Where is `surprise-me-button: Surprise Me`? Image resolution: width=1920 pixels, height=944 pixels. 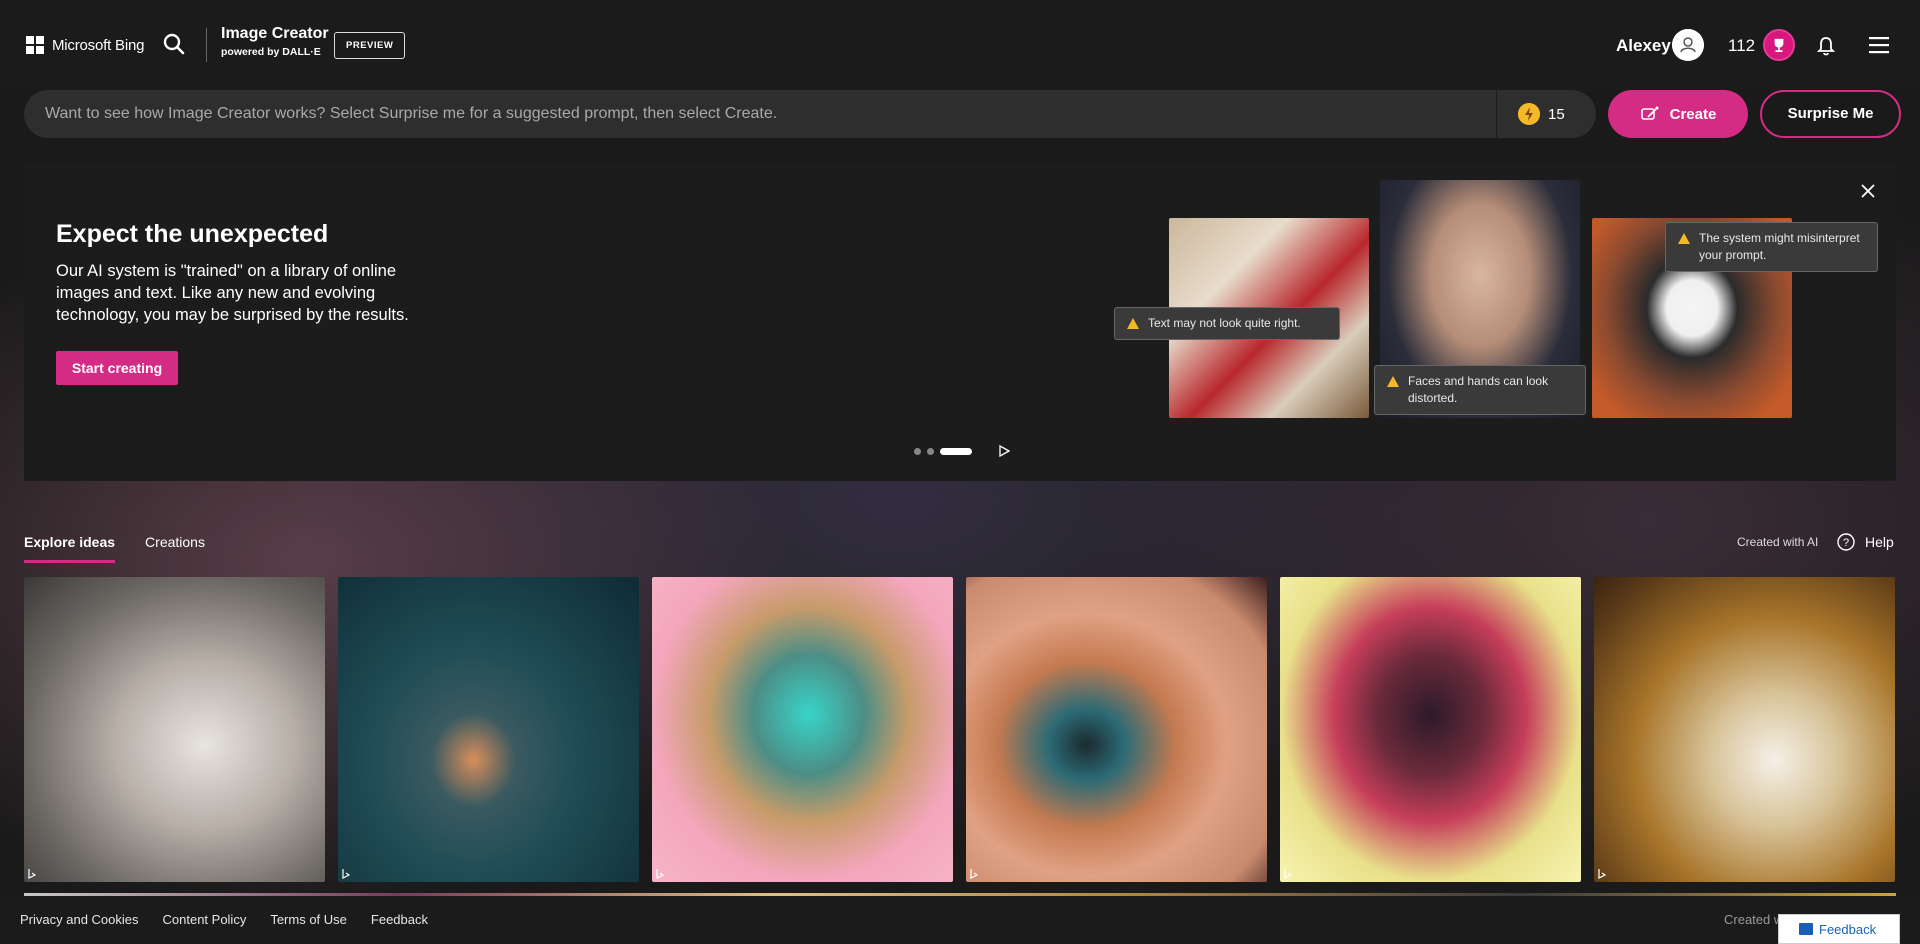 surprise-me-button: Surprise Me is located at coordinates (1830, 114).